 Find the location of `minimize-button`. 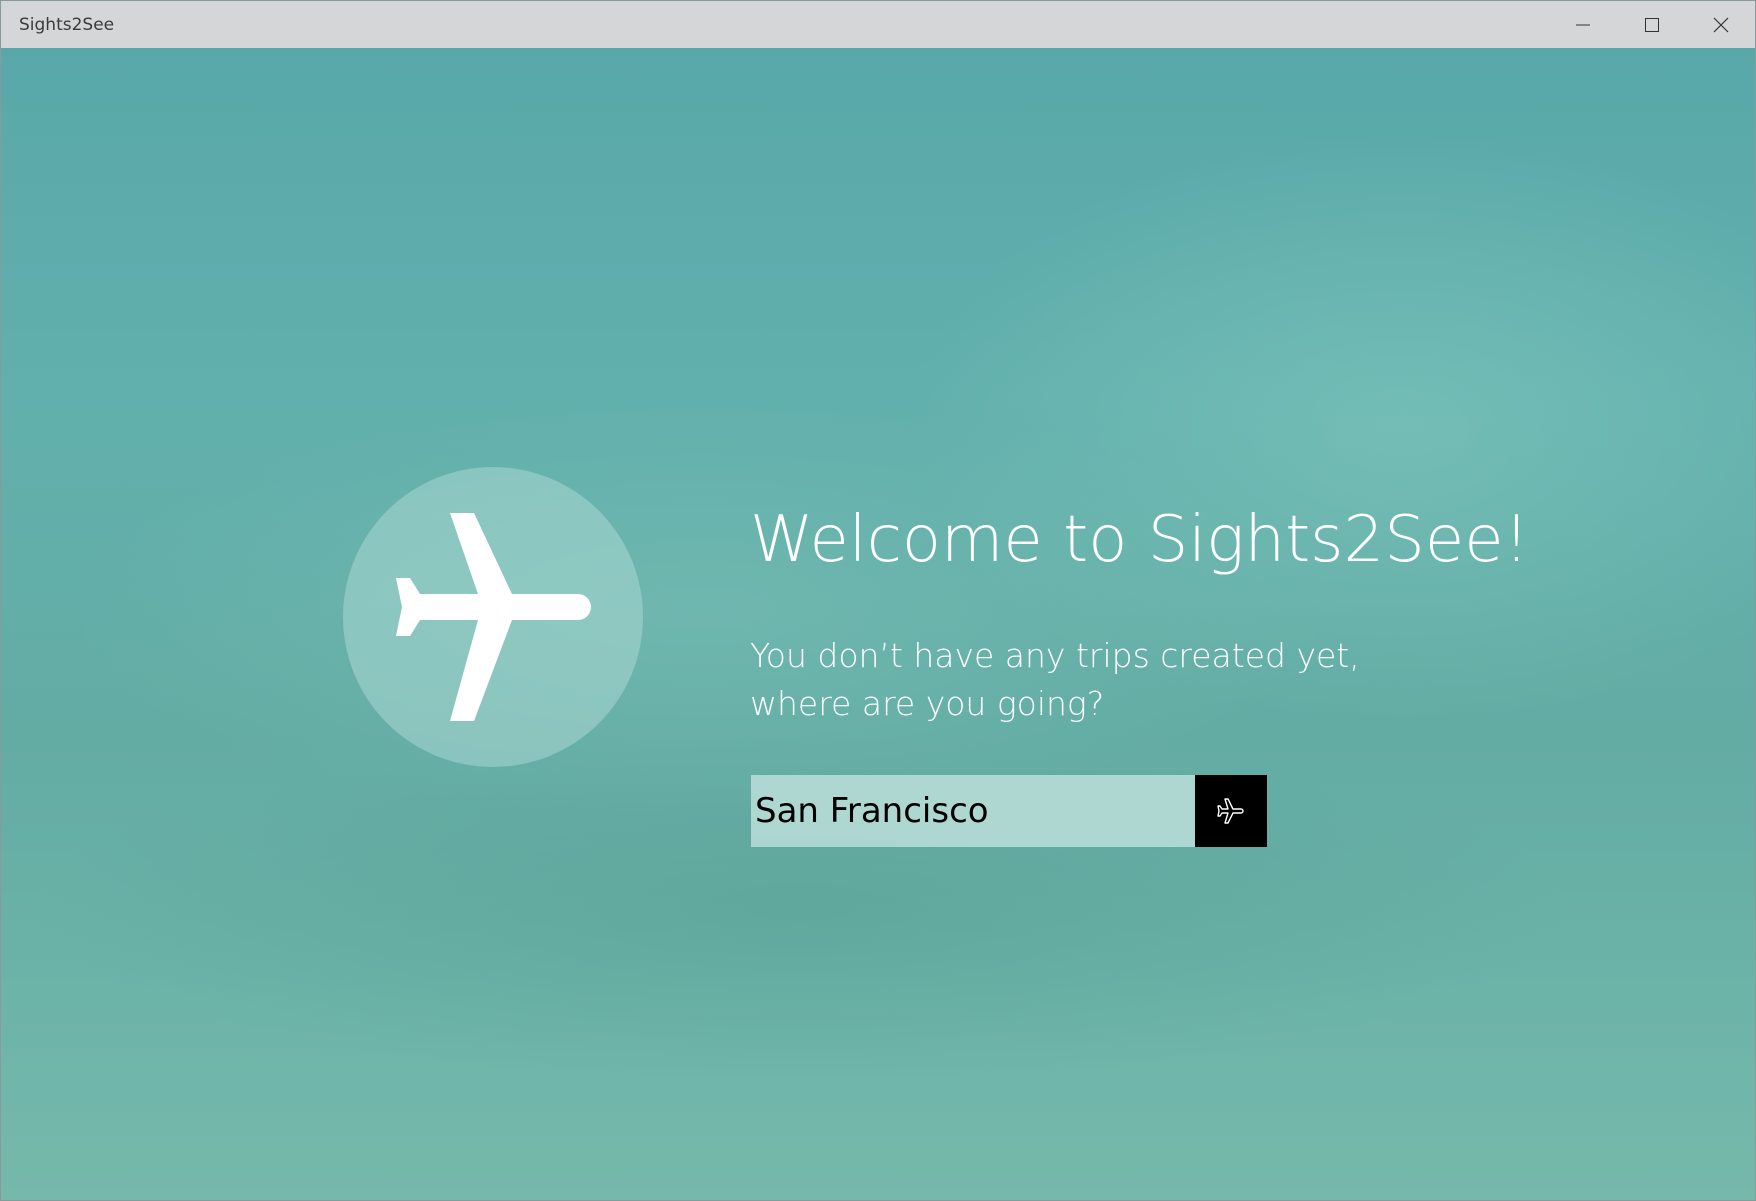

minimize-button is located at coordinates (1582, 24).